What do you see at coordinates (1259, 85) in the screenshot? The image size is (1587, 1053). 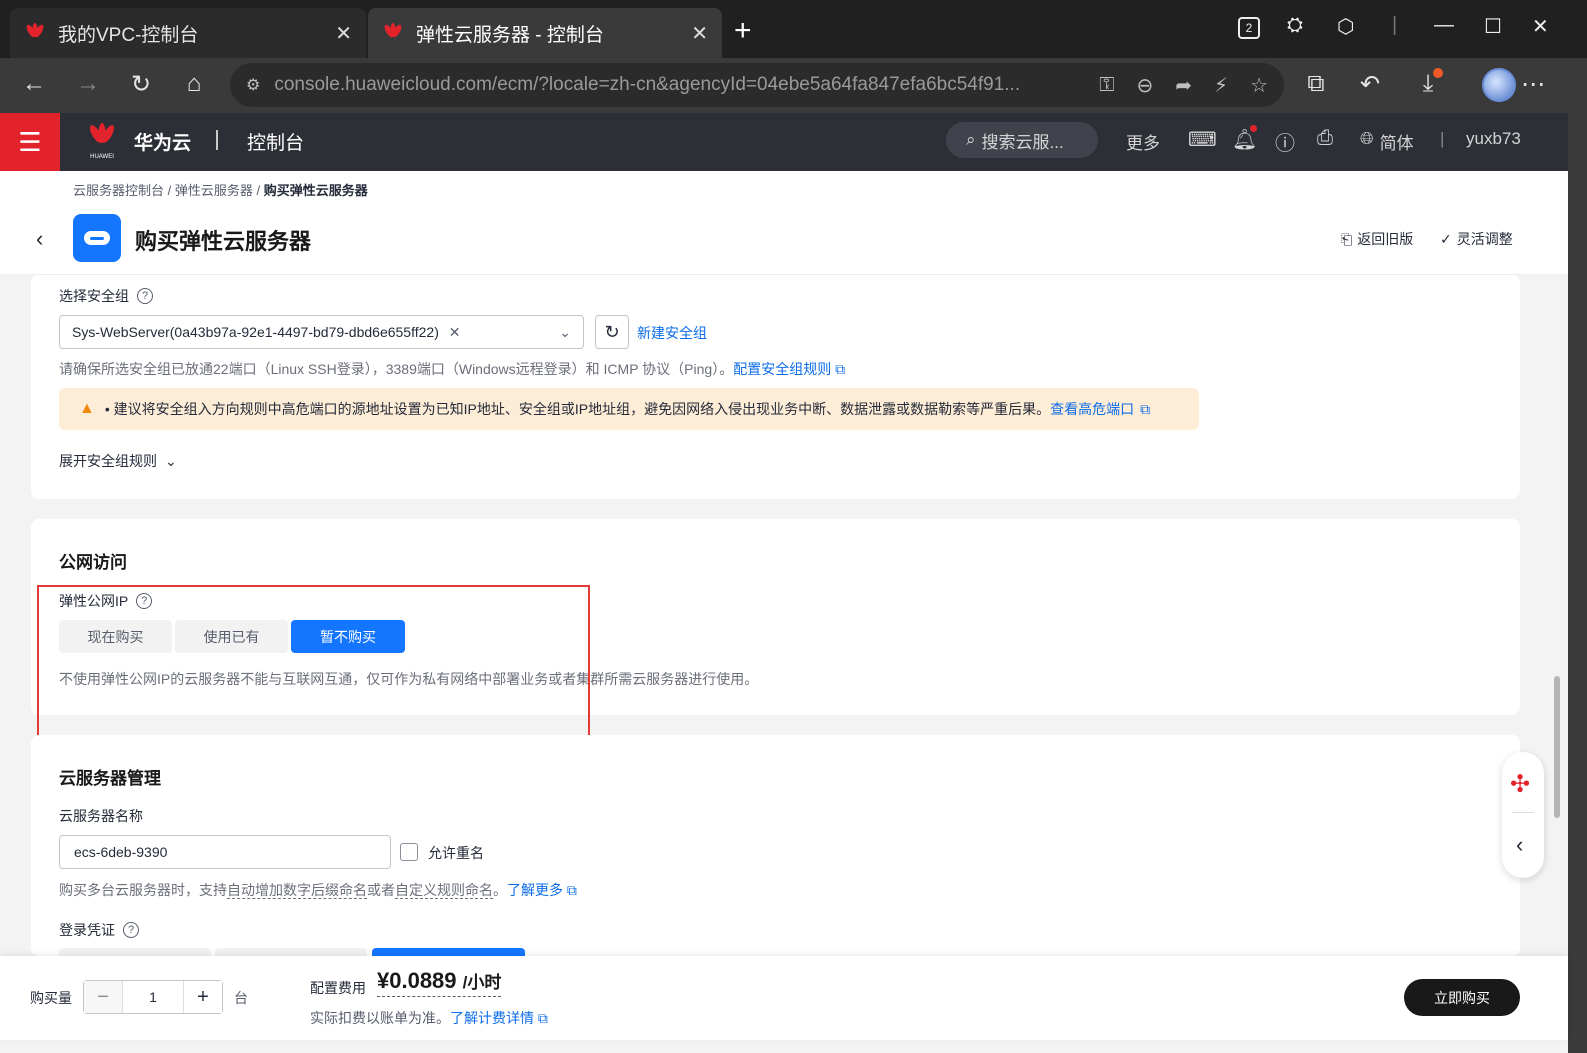 I see `favorite-star-icon: ☆` at bounding box center [1259, 85].